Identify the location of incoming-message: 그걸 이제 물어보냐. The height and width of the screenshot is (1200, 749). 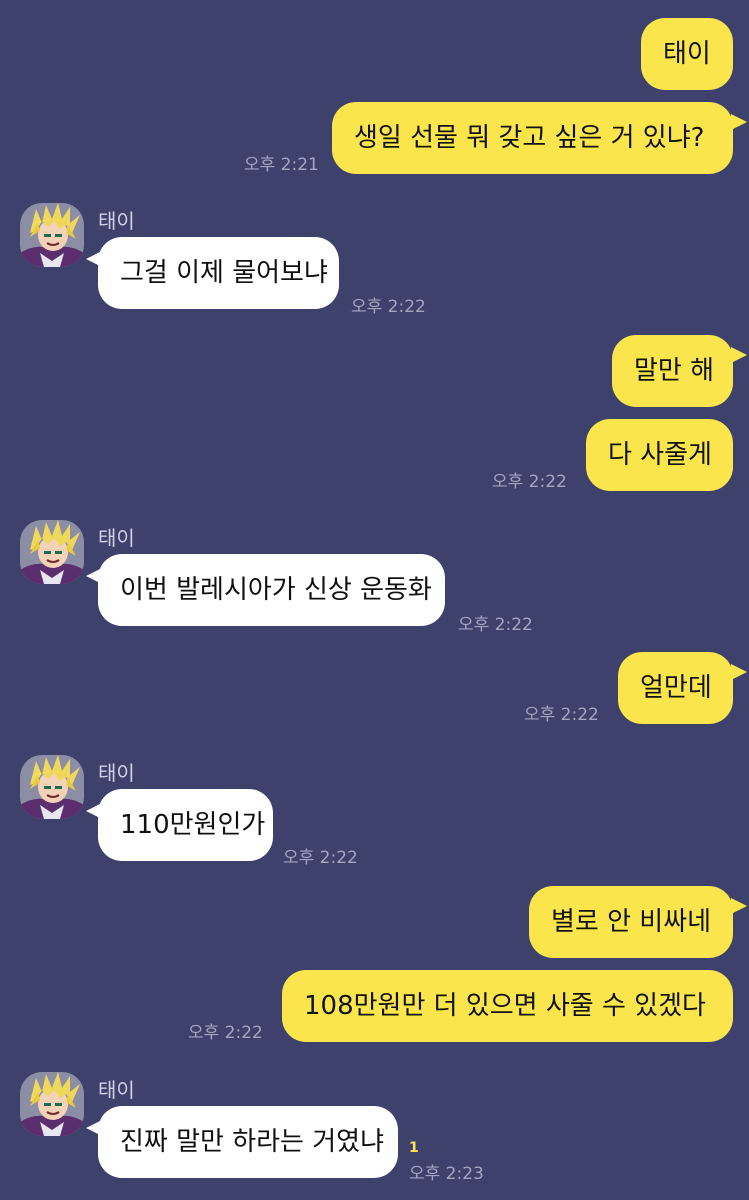
(218, 273).